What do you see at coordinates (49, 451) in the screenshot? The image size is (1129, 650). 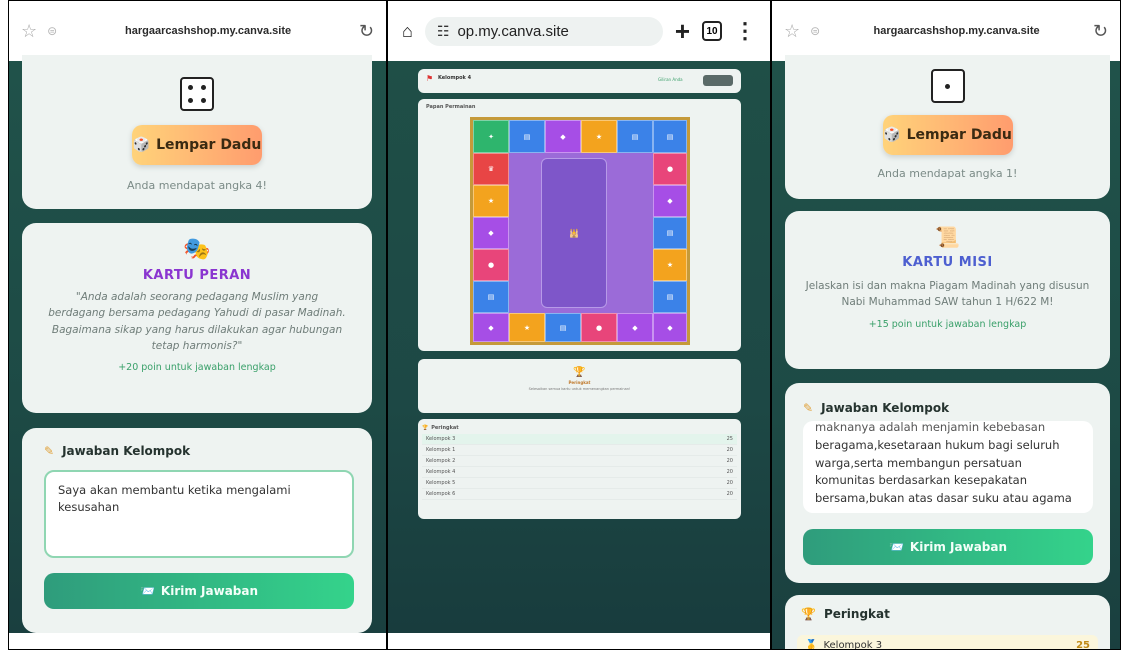 I see `pencil-icon: ✎` at bounding box center [49, 451].